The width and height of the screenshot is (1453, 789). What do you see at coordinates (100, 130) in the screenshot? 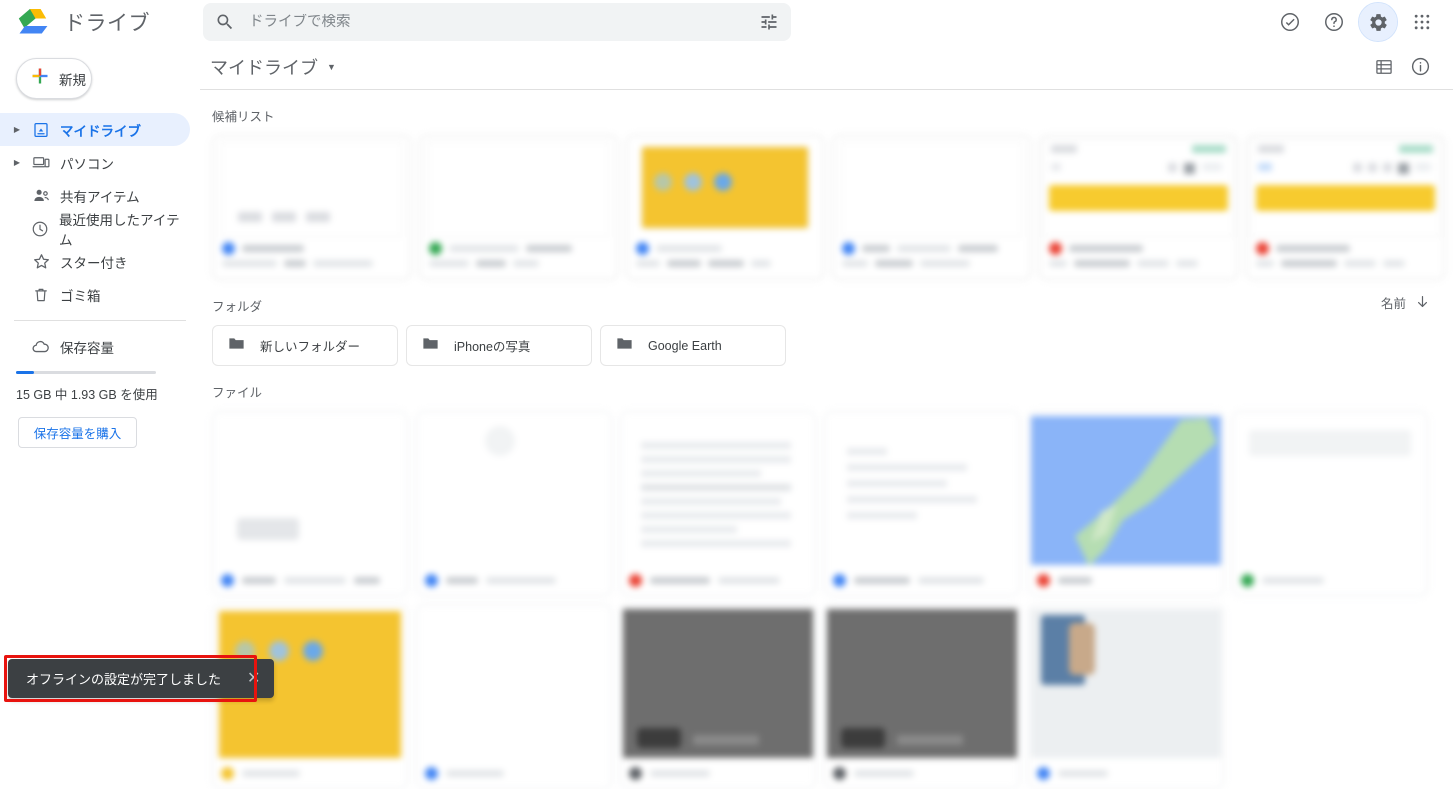
I see `sidebar-item-label: マイドライブ` at bounding box center [100, 130].